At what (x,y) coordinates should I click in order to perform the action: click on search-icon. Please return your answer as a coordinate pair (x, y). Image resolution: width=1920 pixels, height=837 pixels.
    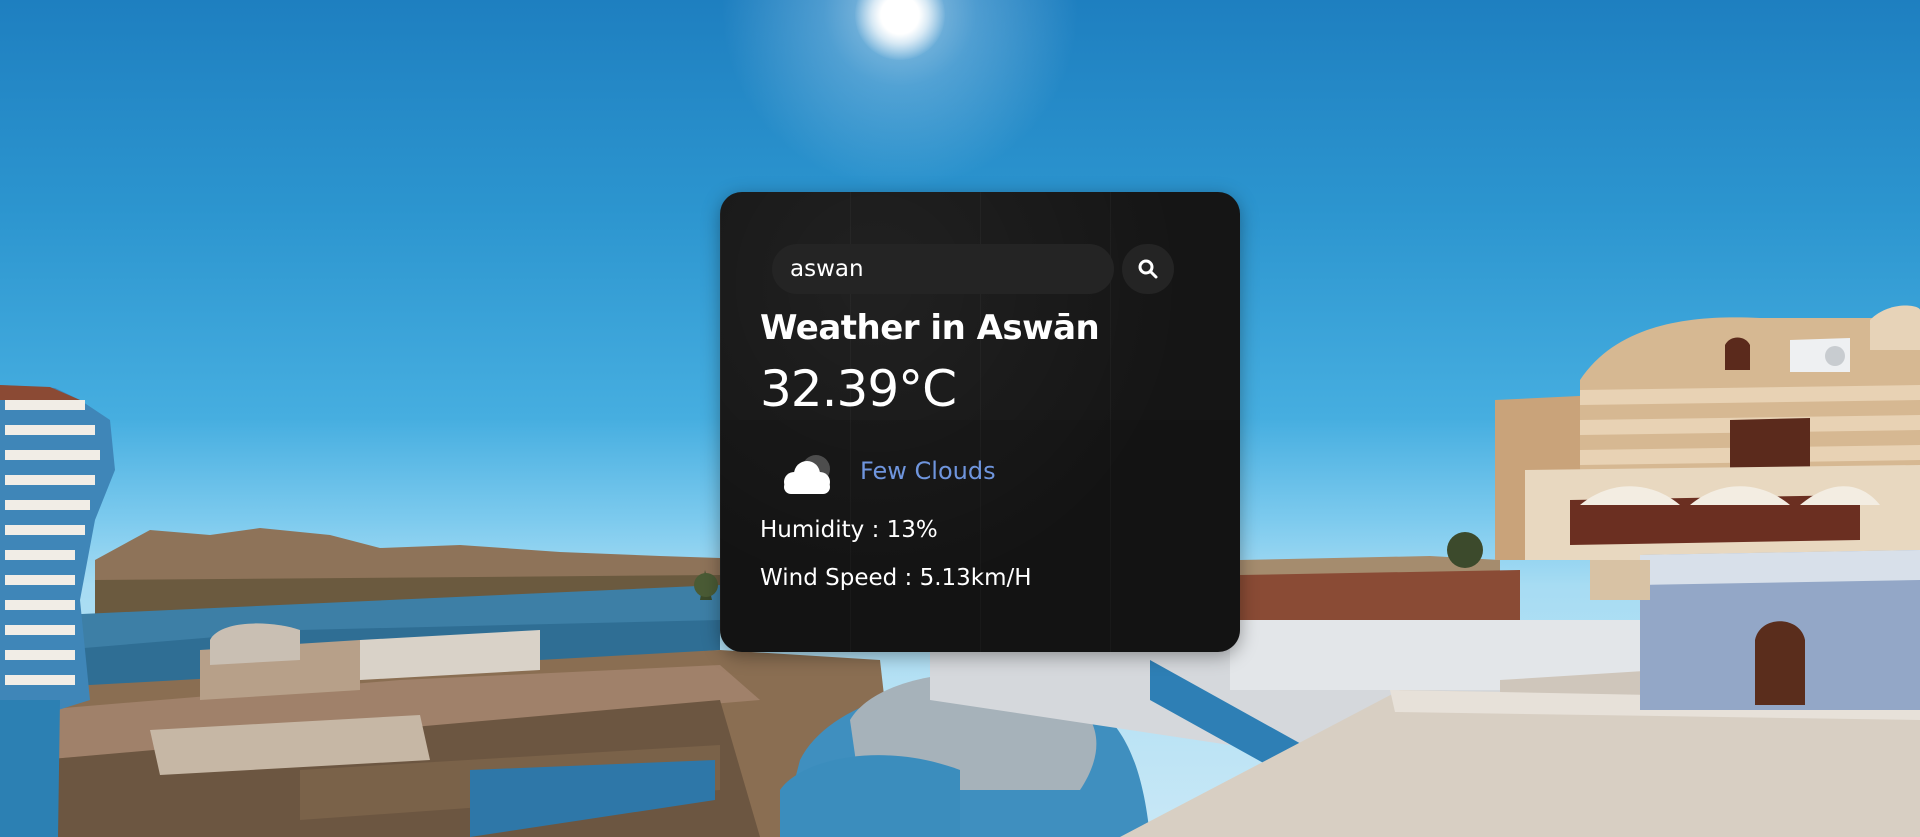
    Looking at the image, I should click on (1148, 269).